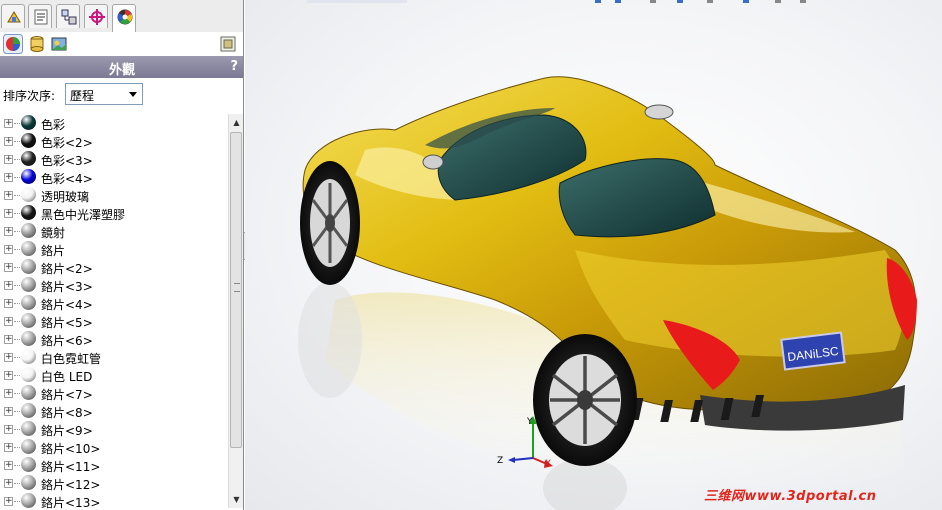 The width and height of the screenshot is (942, 510). Describe the element at coordinates (67, 341) in the screenshot. I see `appearance-label: 鉻片<6>` at that location.